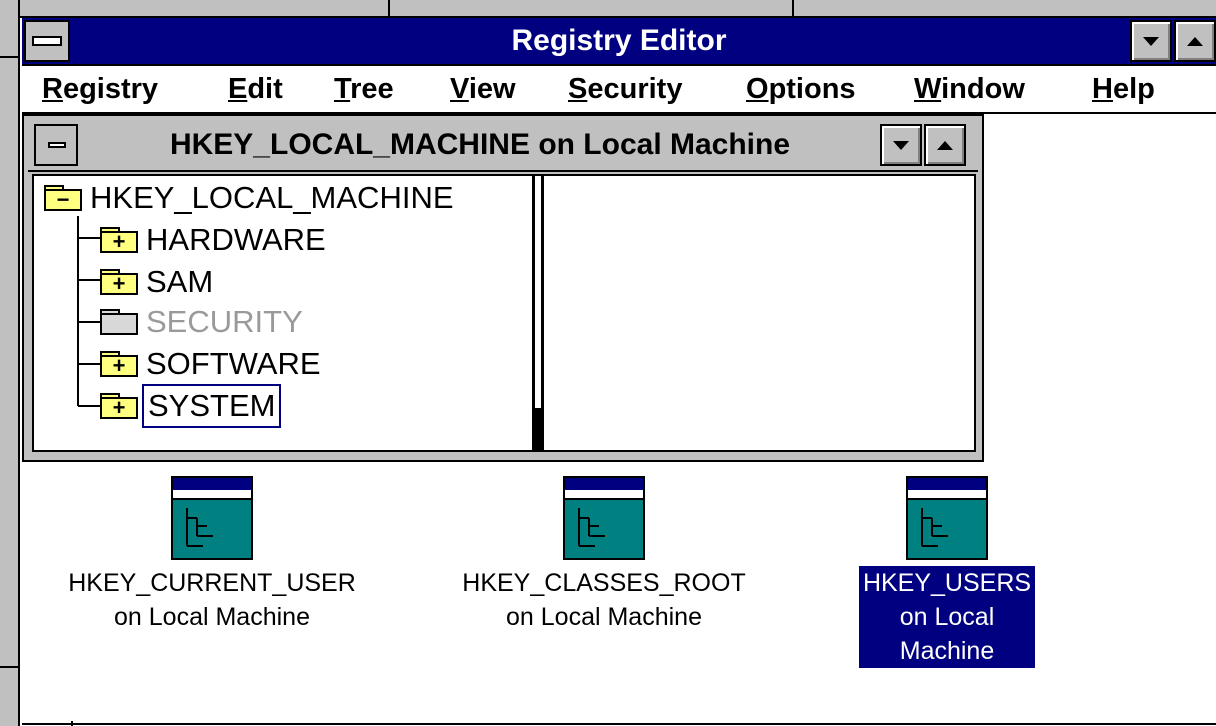  Describe the element at coordinates (483, 89) in the screenshot. I see `menu-view: View` at that location.